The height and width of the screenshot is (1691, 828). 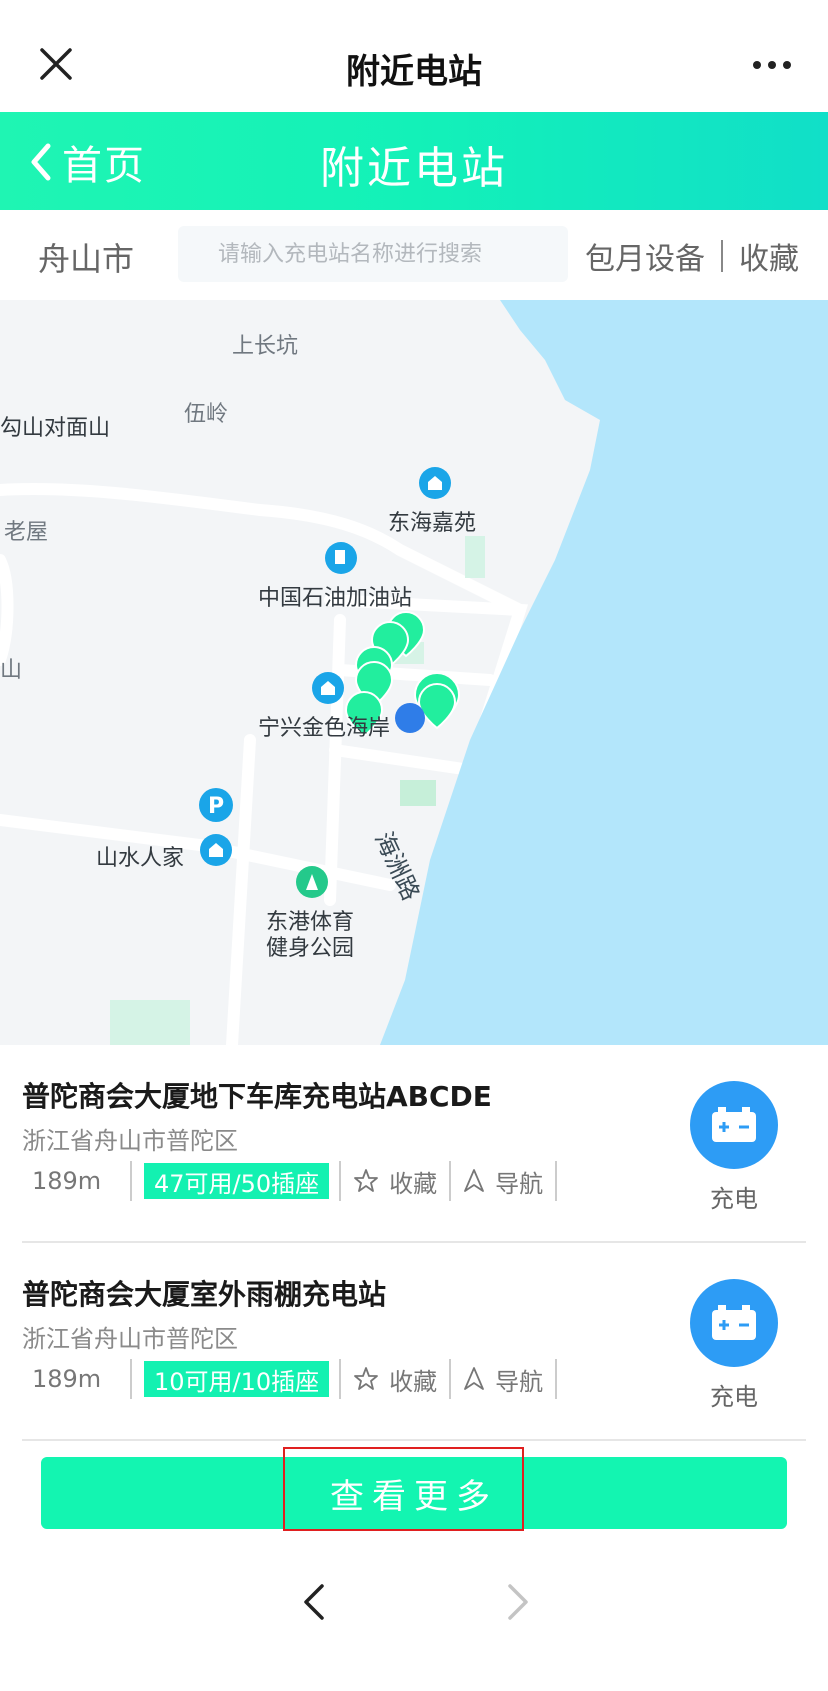 I want to click on chevron-left-icon, so click(x=314, y=1602).